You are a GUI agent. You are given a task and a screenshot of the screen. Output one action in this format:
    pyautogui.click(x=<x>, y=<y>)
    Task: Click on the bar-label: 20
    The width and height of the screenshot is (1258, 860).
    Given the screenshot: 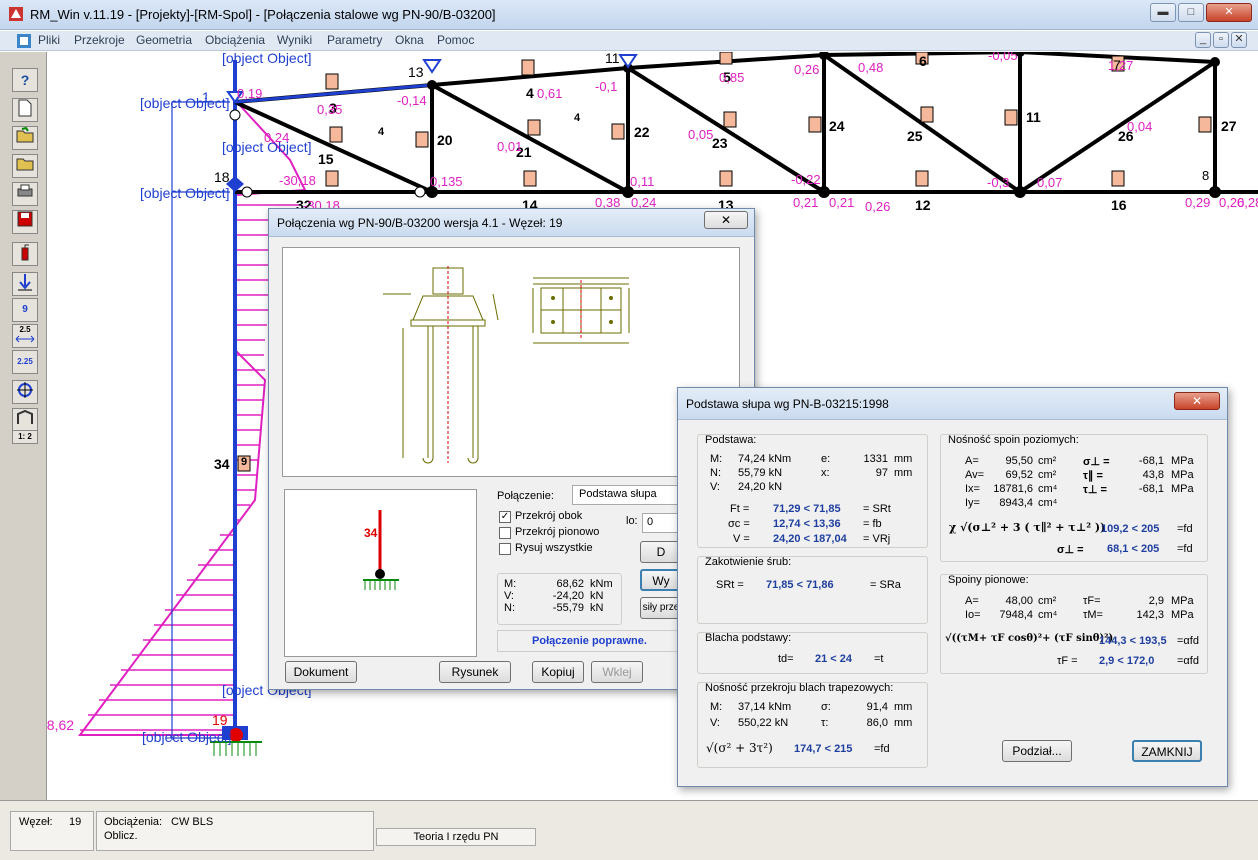 What is the action you would take?
    pyautogui.click(x=445, y=140)
    